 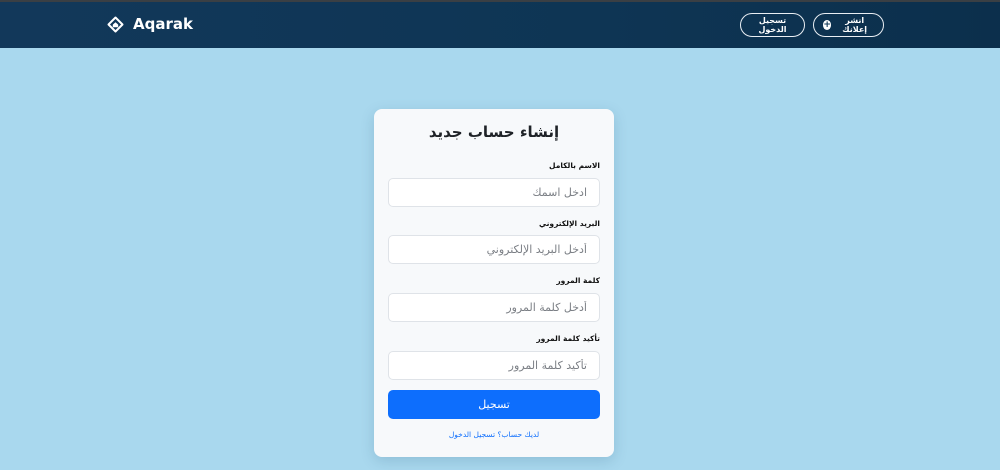 I want to click on brand-logo: Aqarak, so click(x=150, y=24).